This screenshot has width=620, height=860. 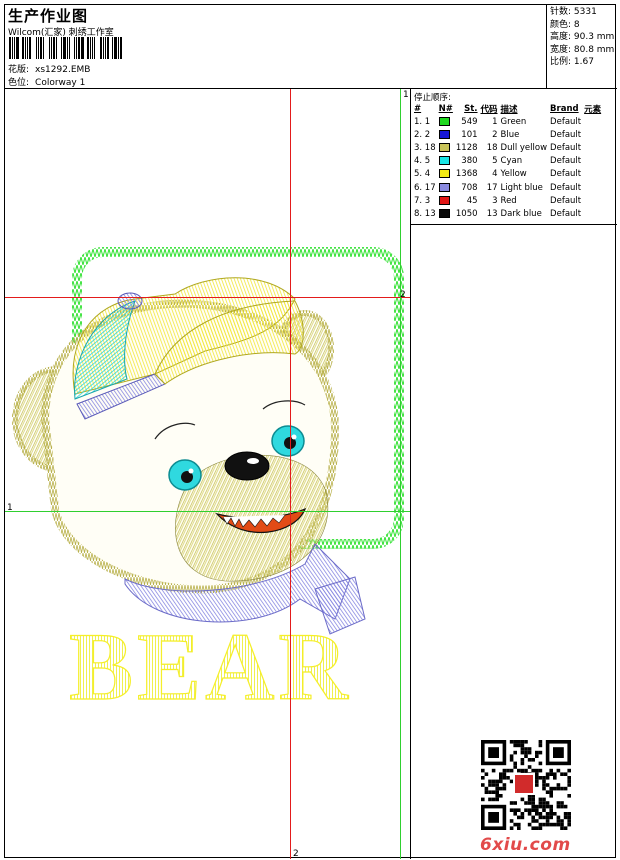 I want to click on colorway-value: Colorway 1, so click(x=60, y=83).